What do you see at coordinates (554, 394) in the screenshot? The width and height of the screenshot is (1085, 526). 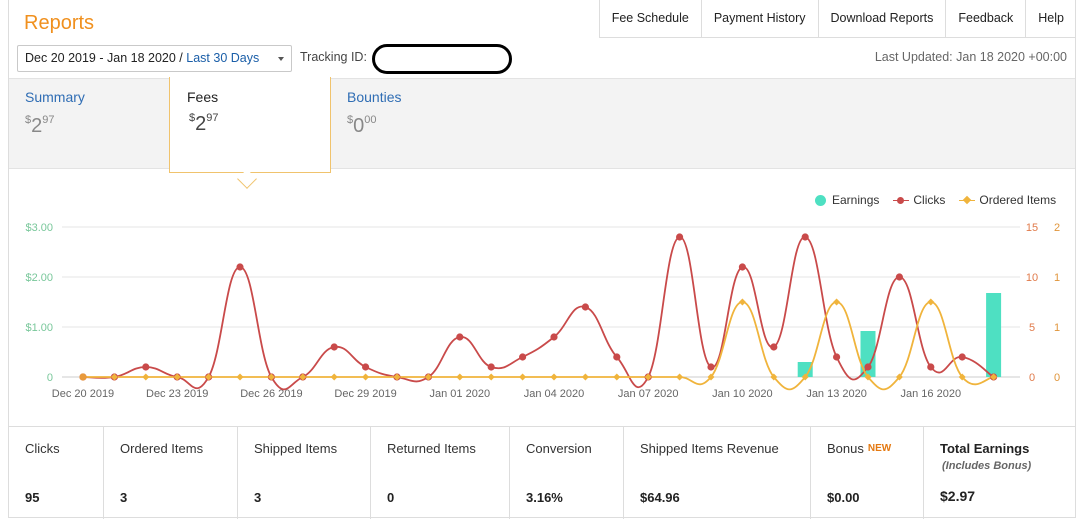 I see `x-axis-label: Jan 04 2020` at bounding box center [554, 394].